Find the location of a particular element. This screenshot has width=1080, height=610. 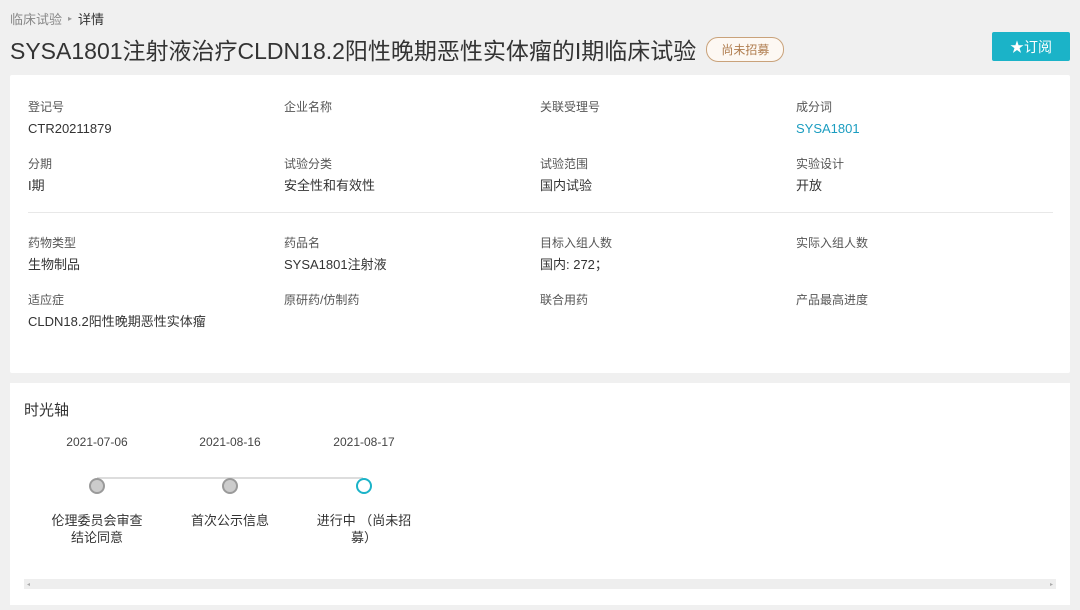

timeline-item: 2021-08-17 进行中 （尚未招募） is located at coordinates (364, 490).